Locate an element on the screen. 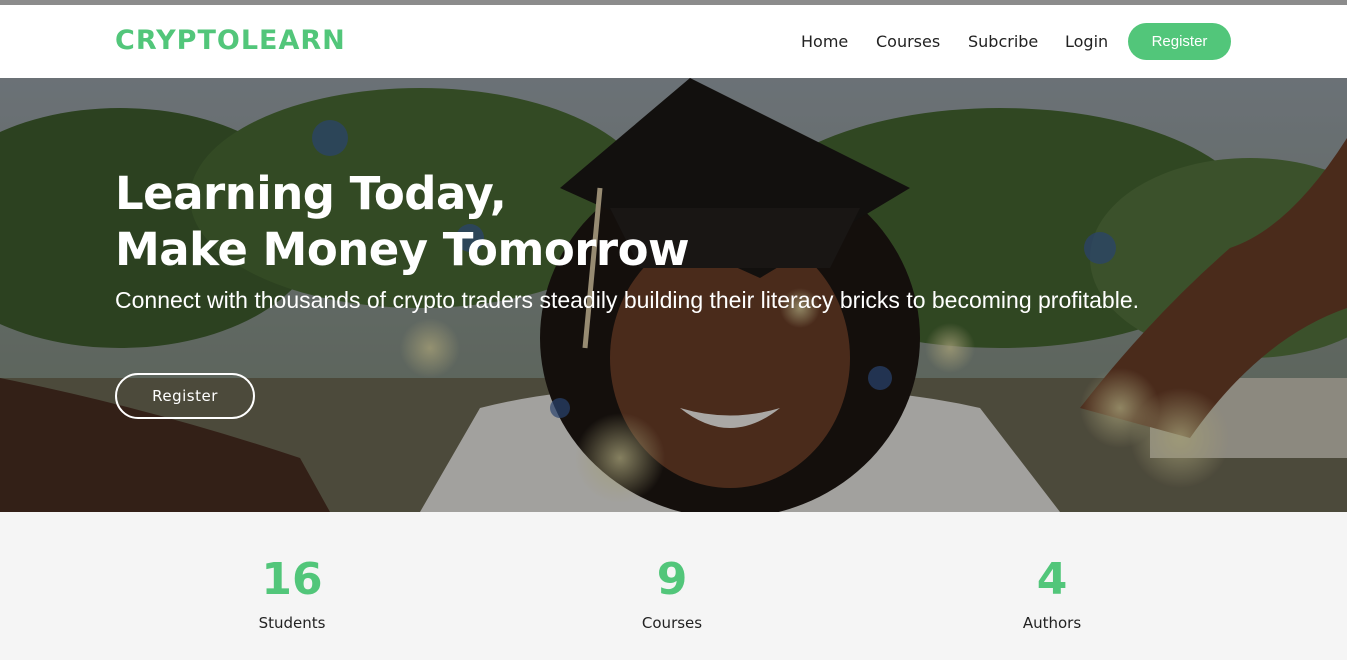  stat-courses: 9 Courses is located at coordinates (672, 572).